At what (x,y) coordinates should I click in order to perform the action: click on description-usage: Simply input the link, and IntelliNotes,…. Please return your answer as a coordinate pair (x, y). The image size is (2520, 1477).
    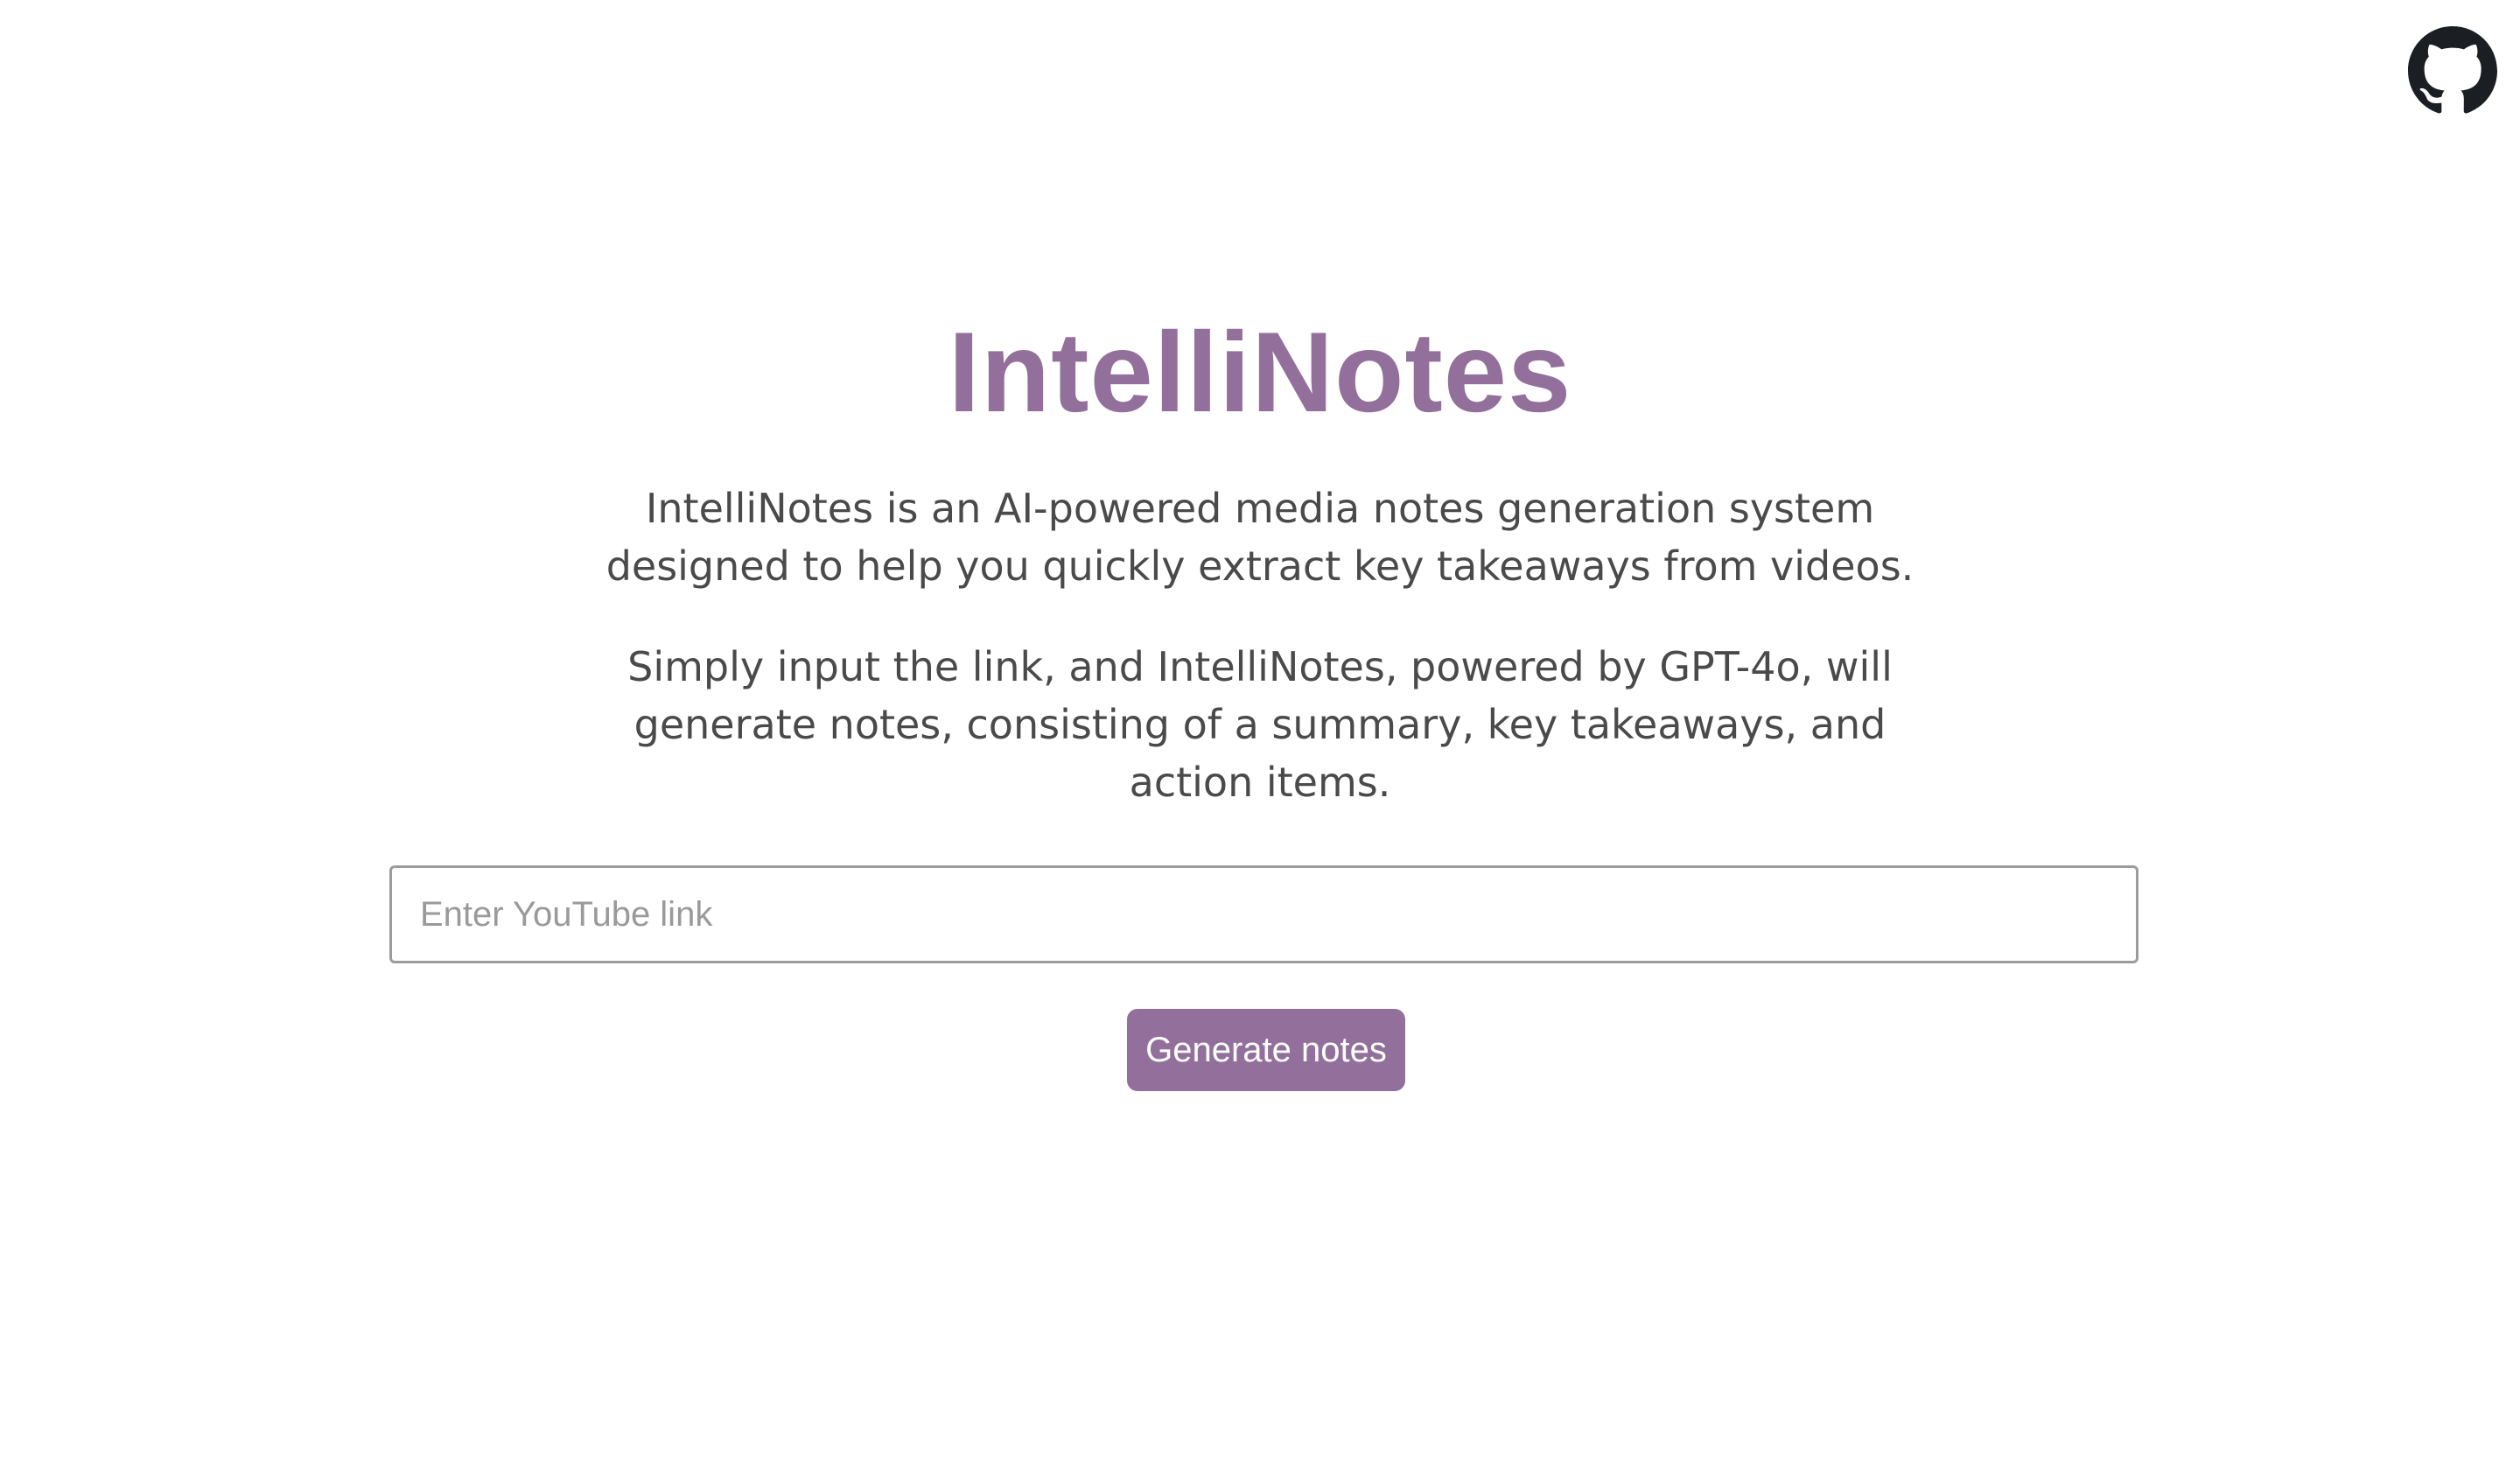
    Looking at the image, I should click on (1260, 724).